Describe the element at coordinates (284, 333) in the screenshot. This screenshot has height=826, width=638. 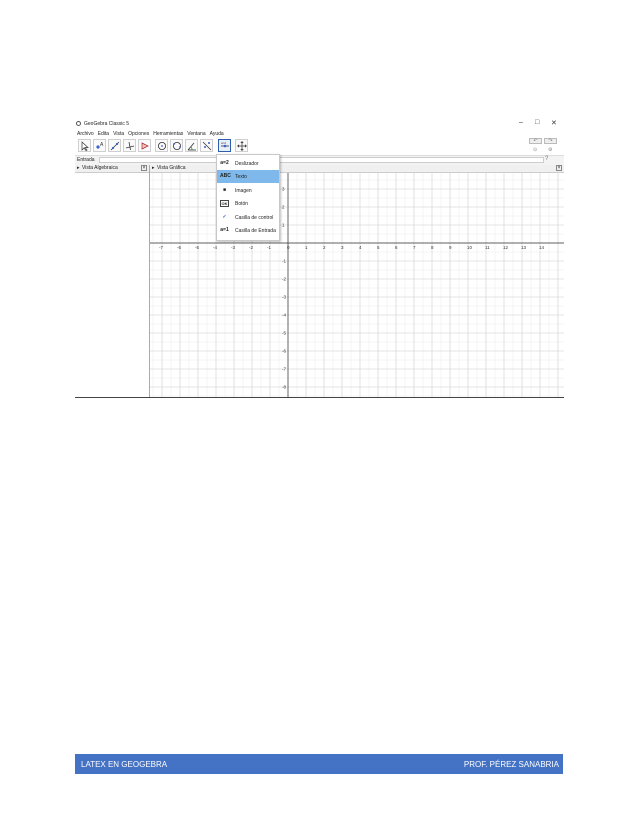
I see `y-tick-label: -5` at that location.